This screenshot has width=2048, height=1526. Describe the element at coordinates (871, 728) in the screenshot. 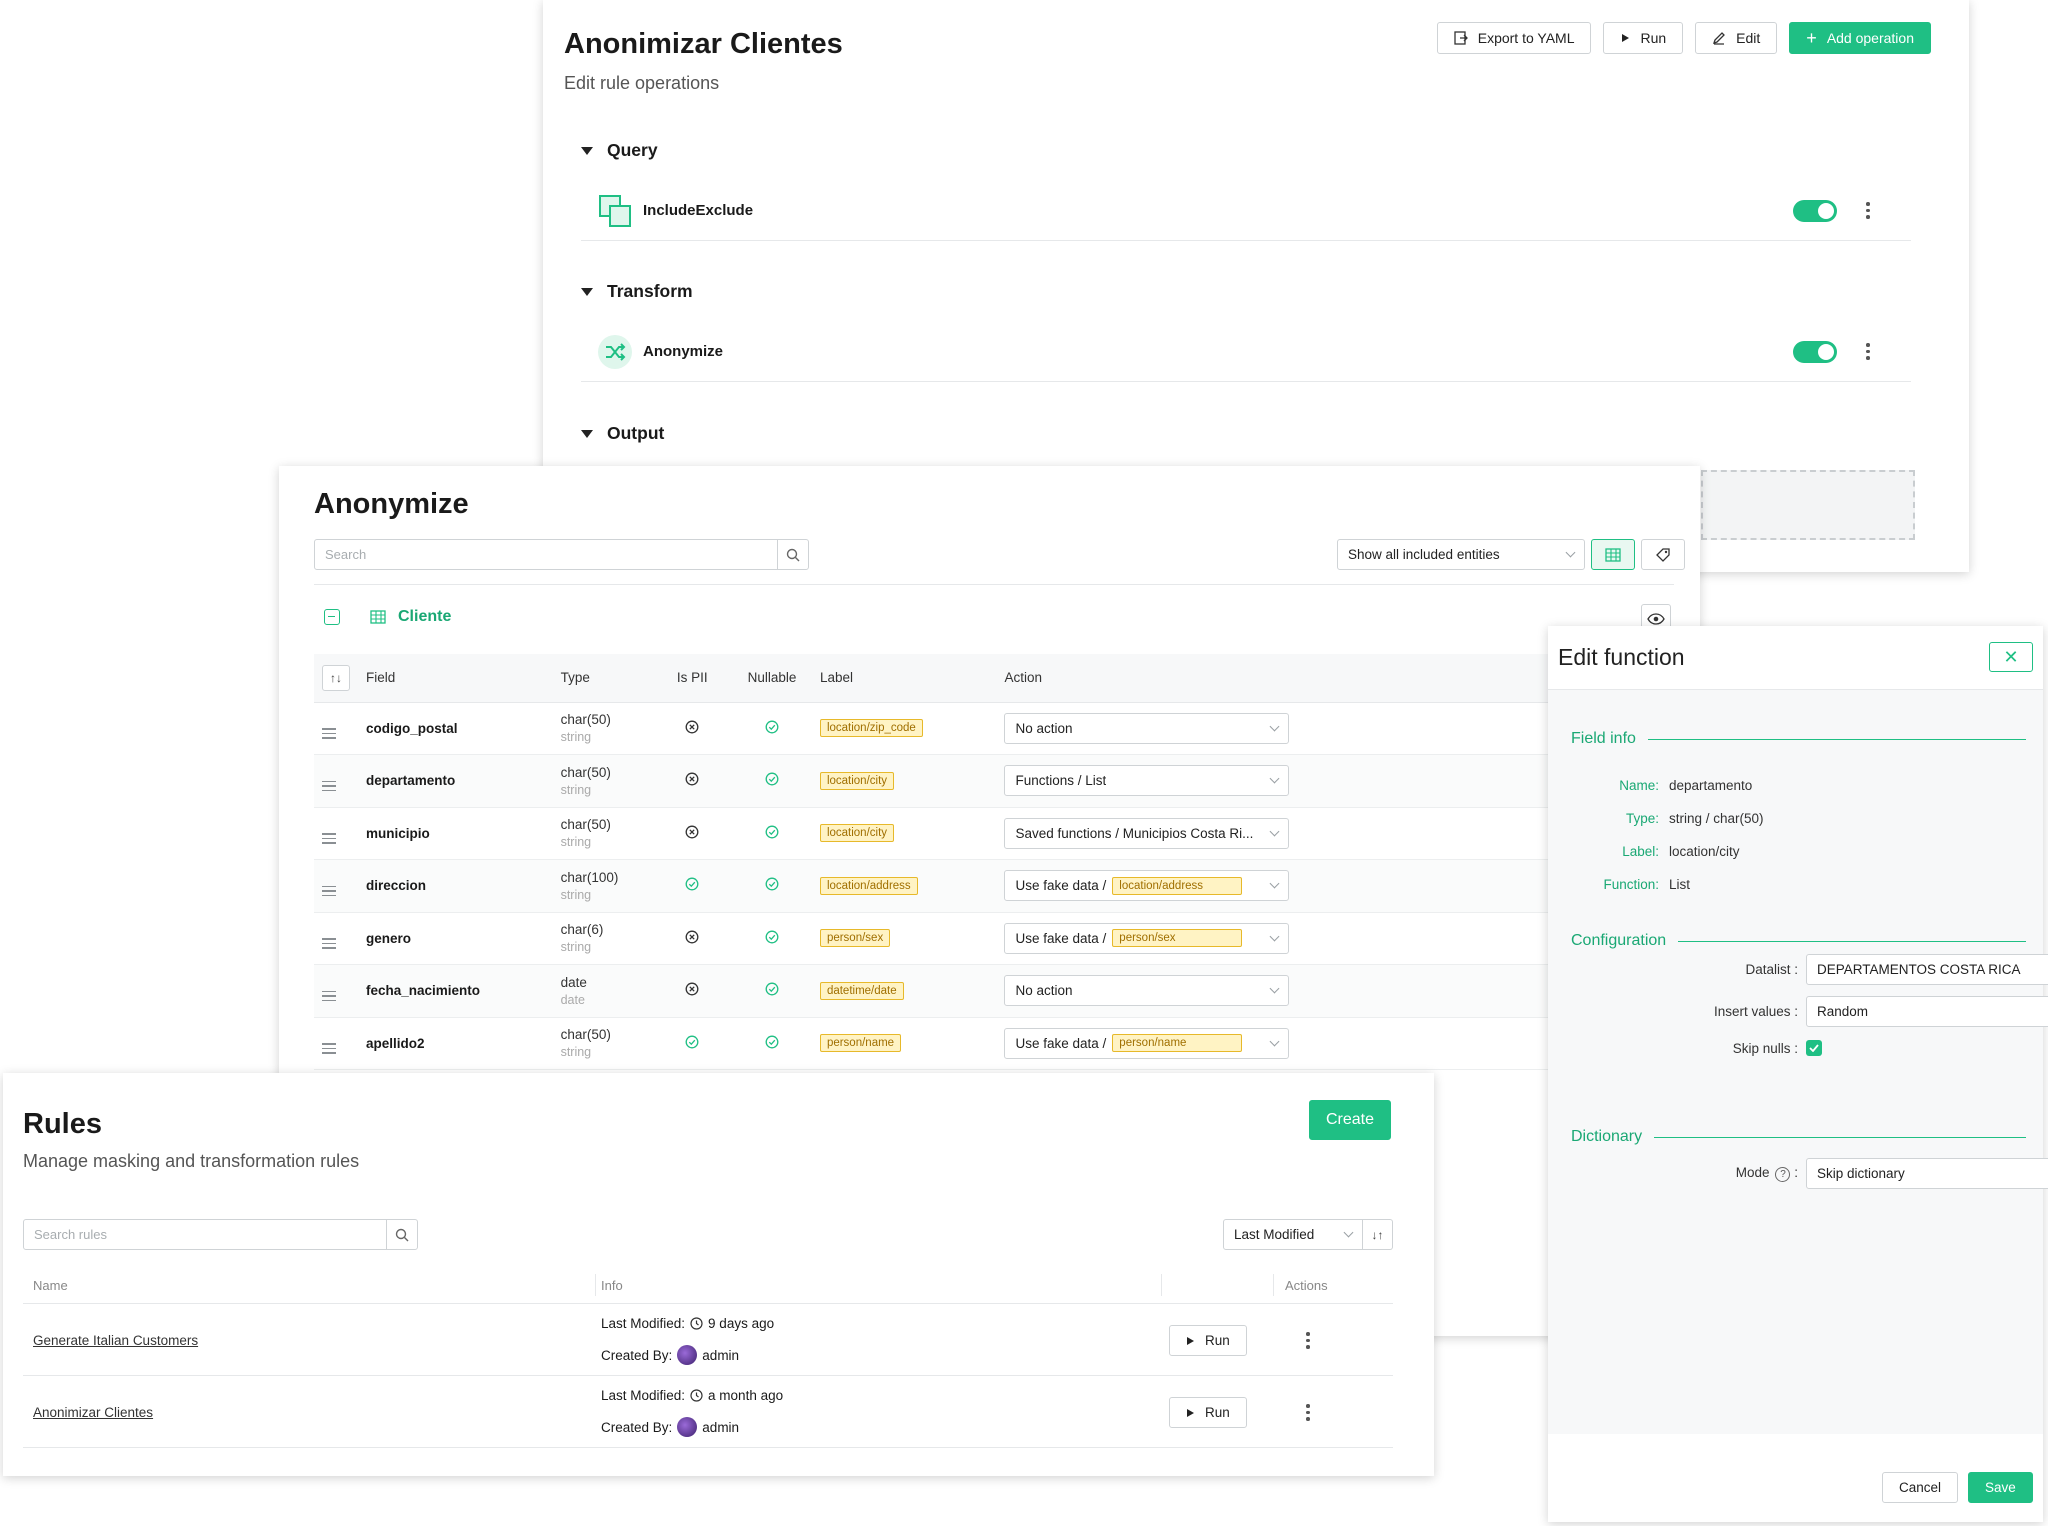

I see `label-tag: location/zip_code` at that location.